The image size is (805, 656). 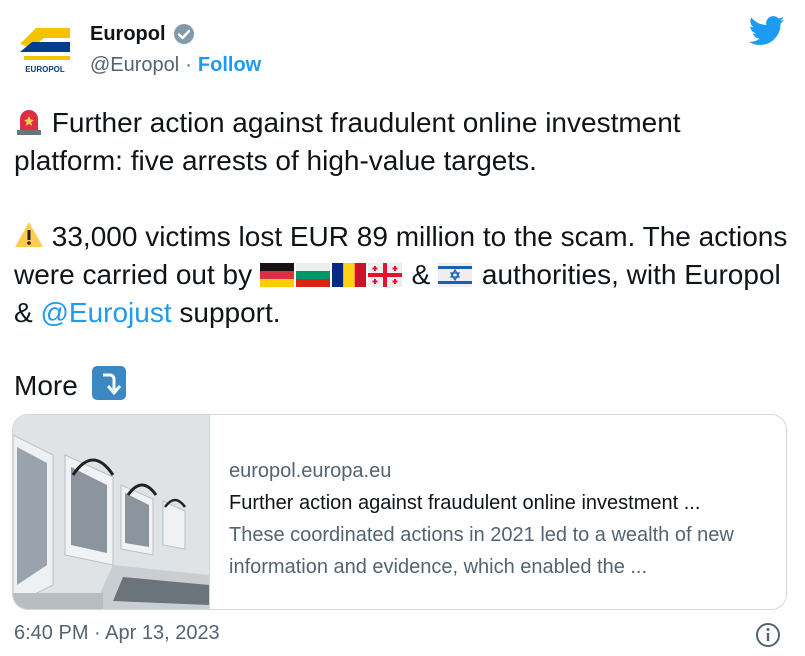 I want to click on svg-text: EUROPOL, so click(x=45, y=69).